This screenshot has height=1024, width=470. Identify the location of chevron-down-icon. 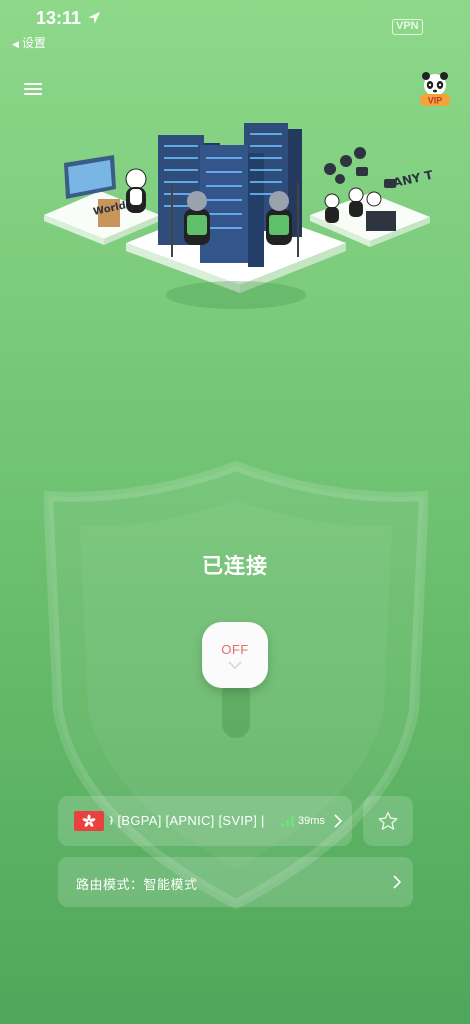
(235, 665).